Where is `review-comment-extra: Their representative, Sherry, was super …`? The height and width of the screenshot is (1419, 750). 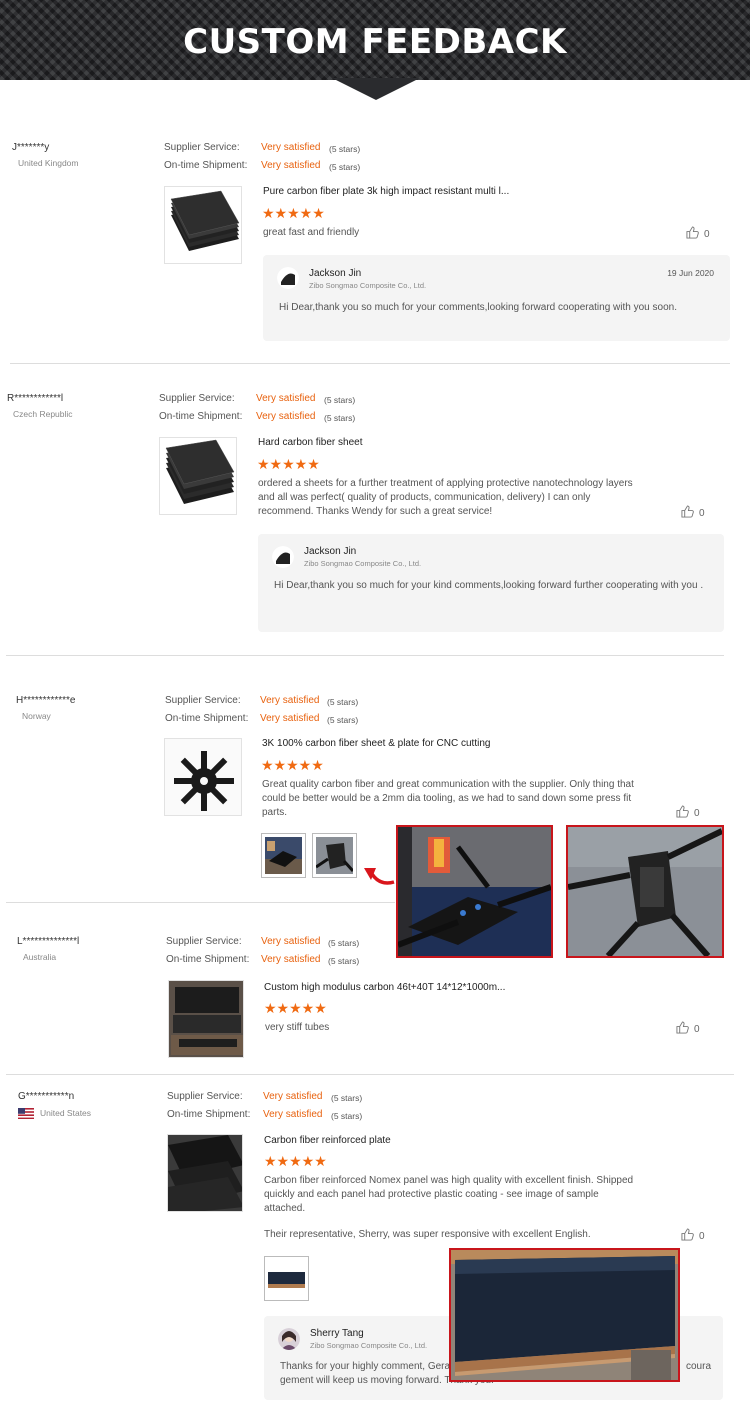
review-comment-extra: Their representative, Sherry, was super … is located at coordinates (427, 1234).